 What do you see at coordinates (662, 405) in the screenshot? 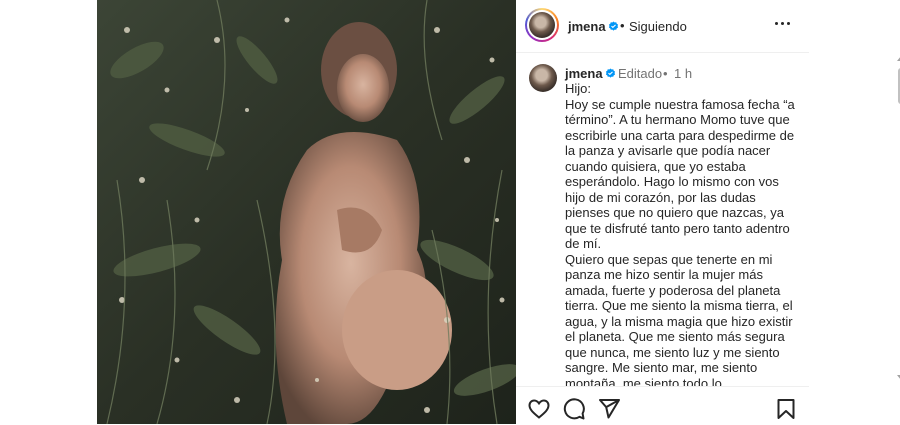
I see `action-bar` at bounding box center [662, 405].